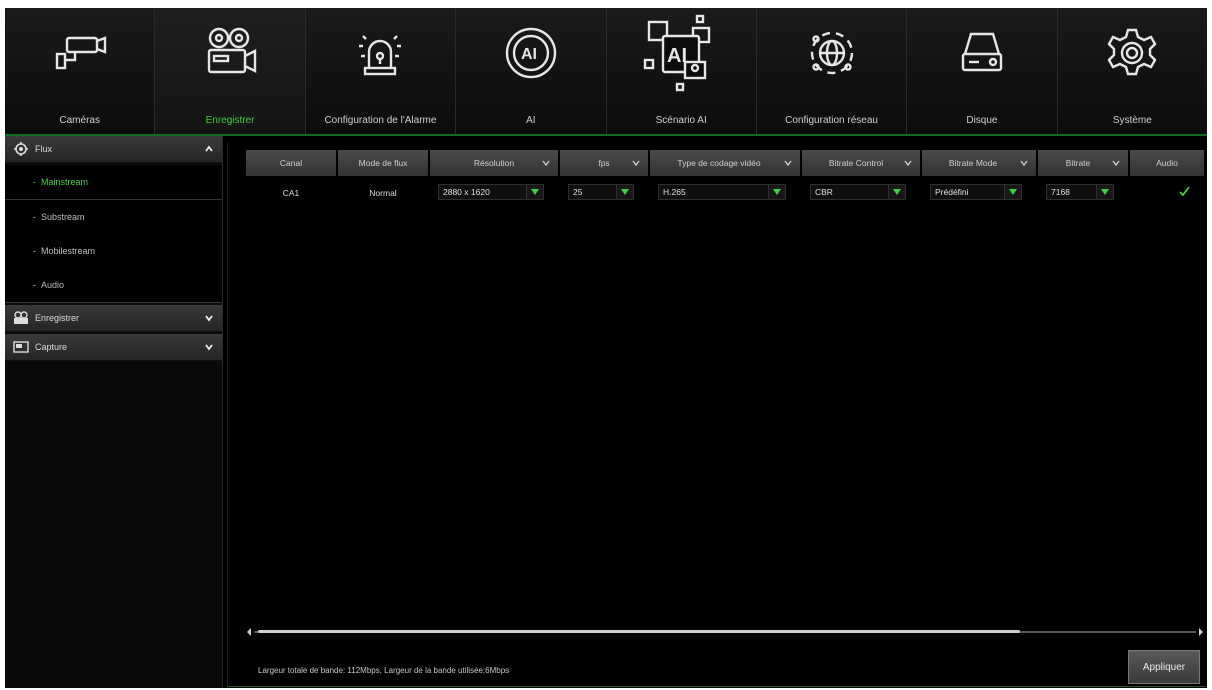 The image size is (1212, 690). What do you see at coordinates (21, 149) in the screenshot?
I see `stream-icon` at bounding box center [21, 149].